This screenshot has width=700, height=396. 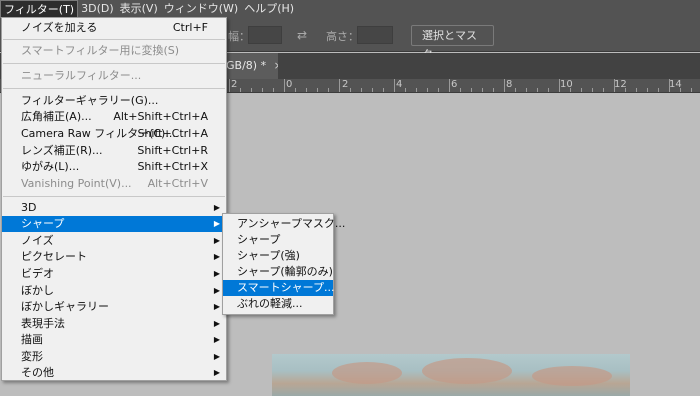 I want to click on ruler-number: 8, so click(x=509, y=84).